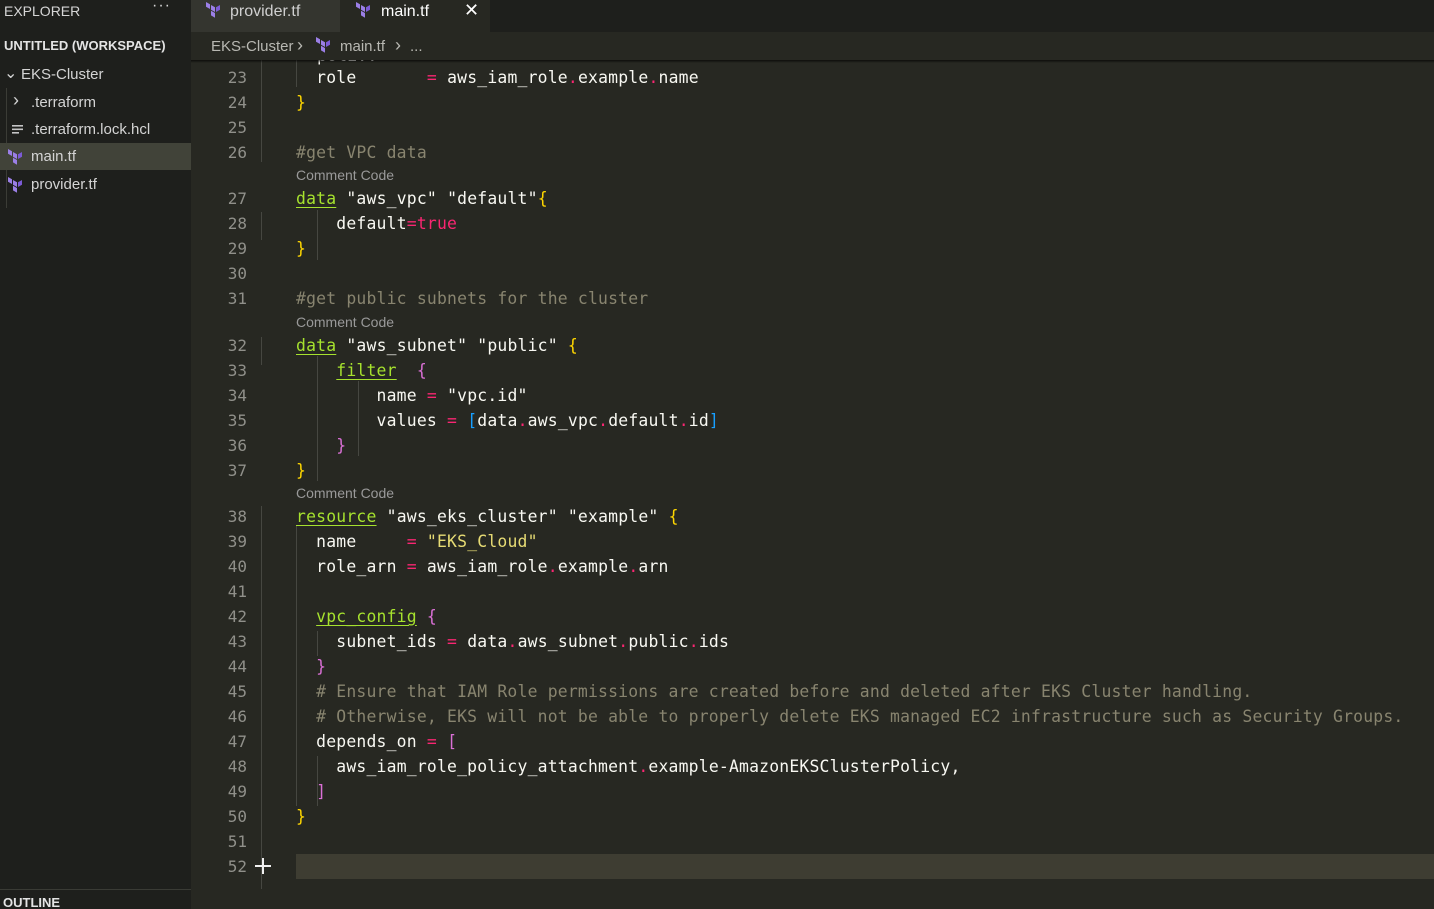  What do you see at coordinates (237, 198) in the screenshot?
I see `line-number: 27` at bounding box center [237, 198].